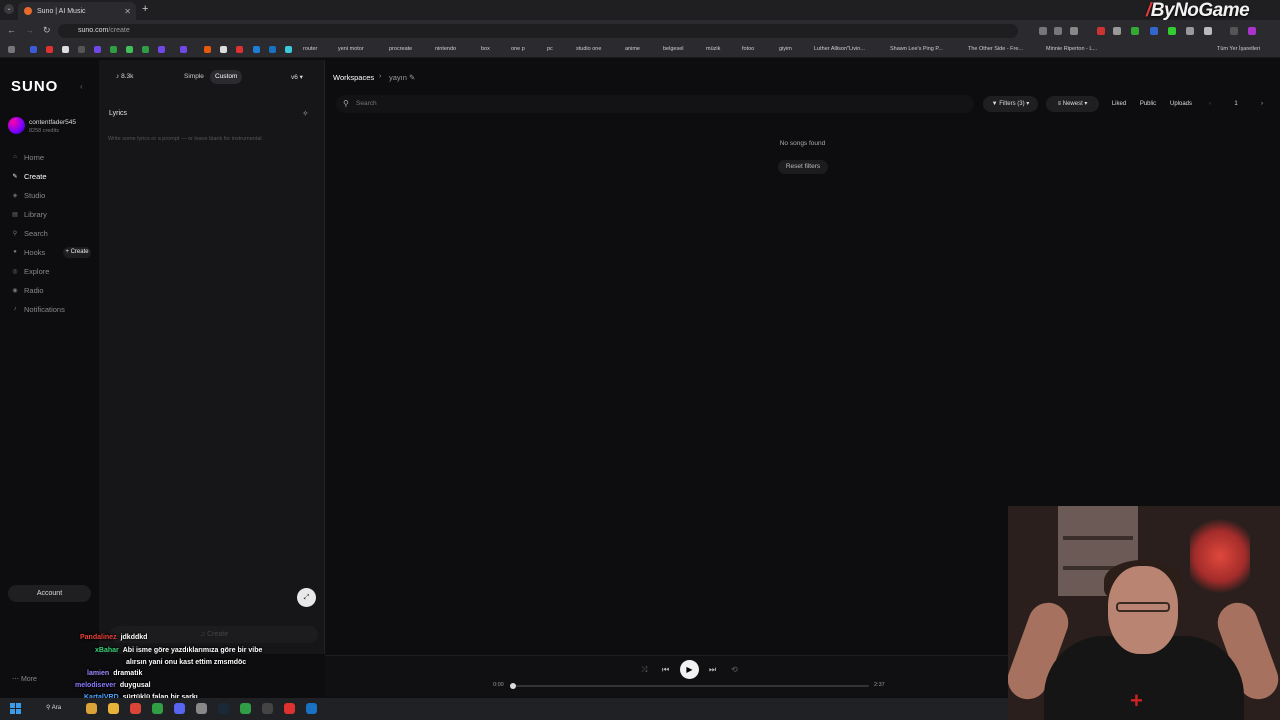  I want to click on bookmark-folder: giyim, so click(785, 49).